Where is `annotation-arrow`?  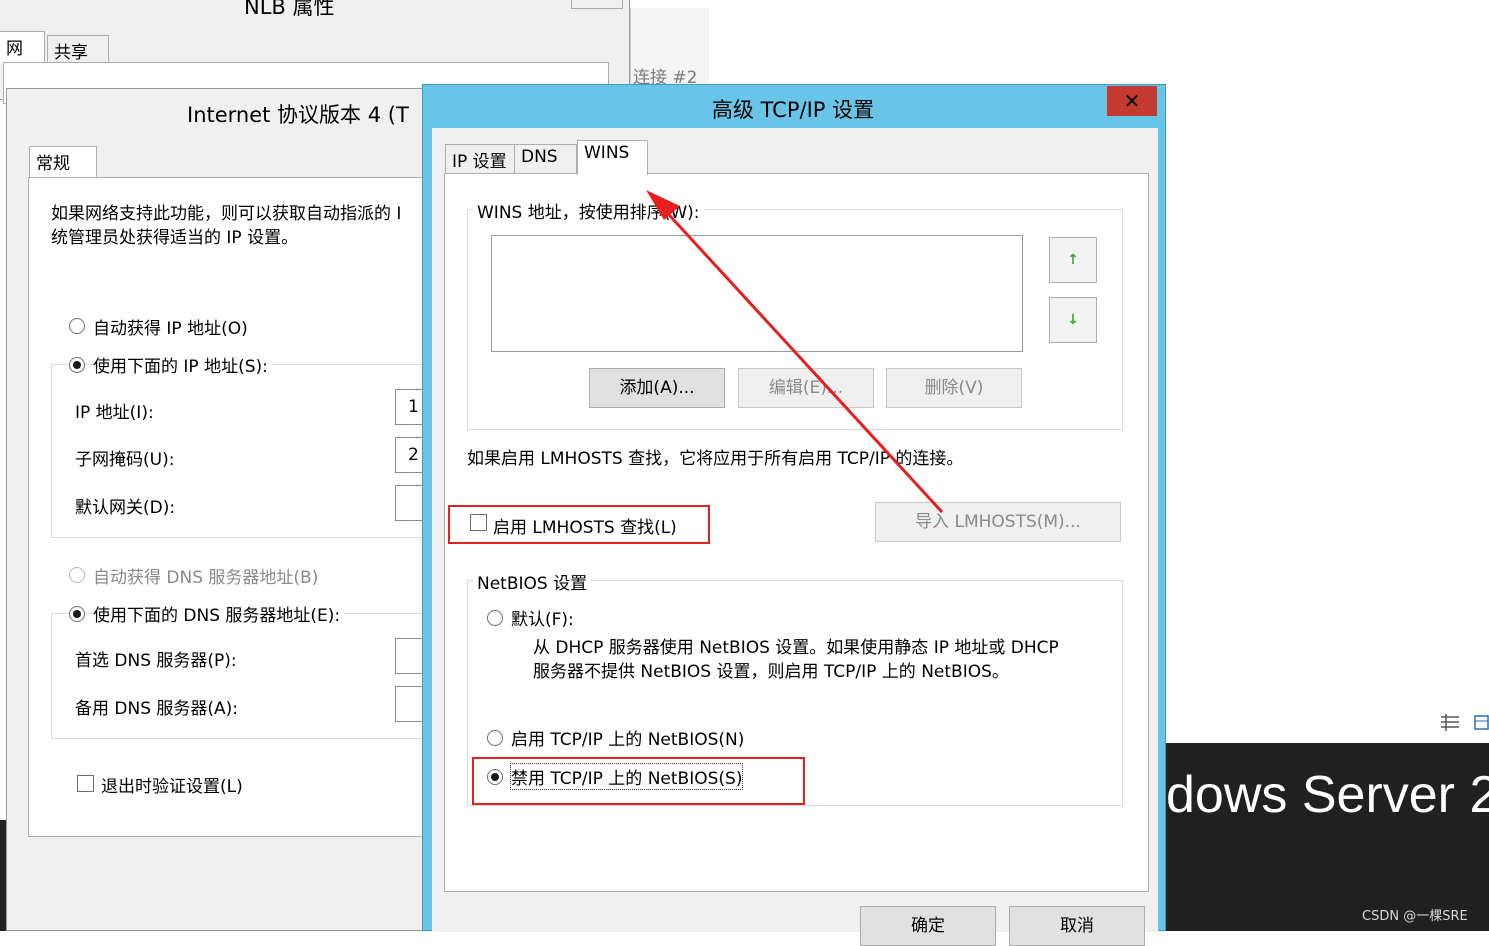 annotation-arrow is located at coordinates (795, 352).